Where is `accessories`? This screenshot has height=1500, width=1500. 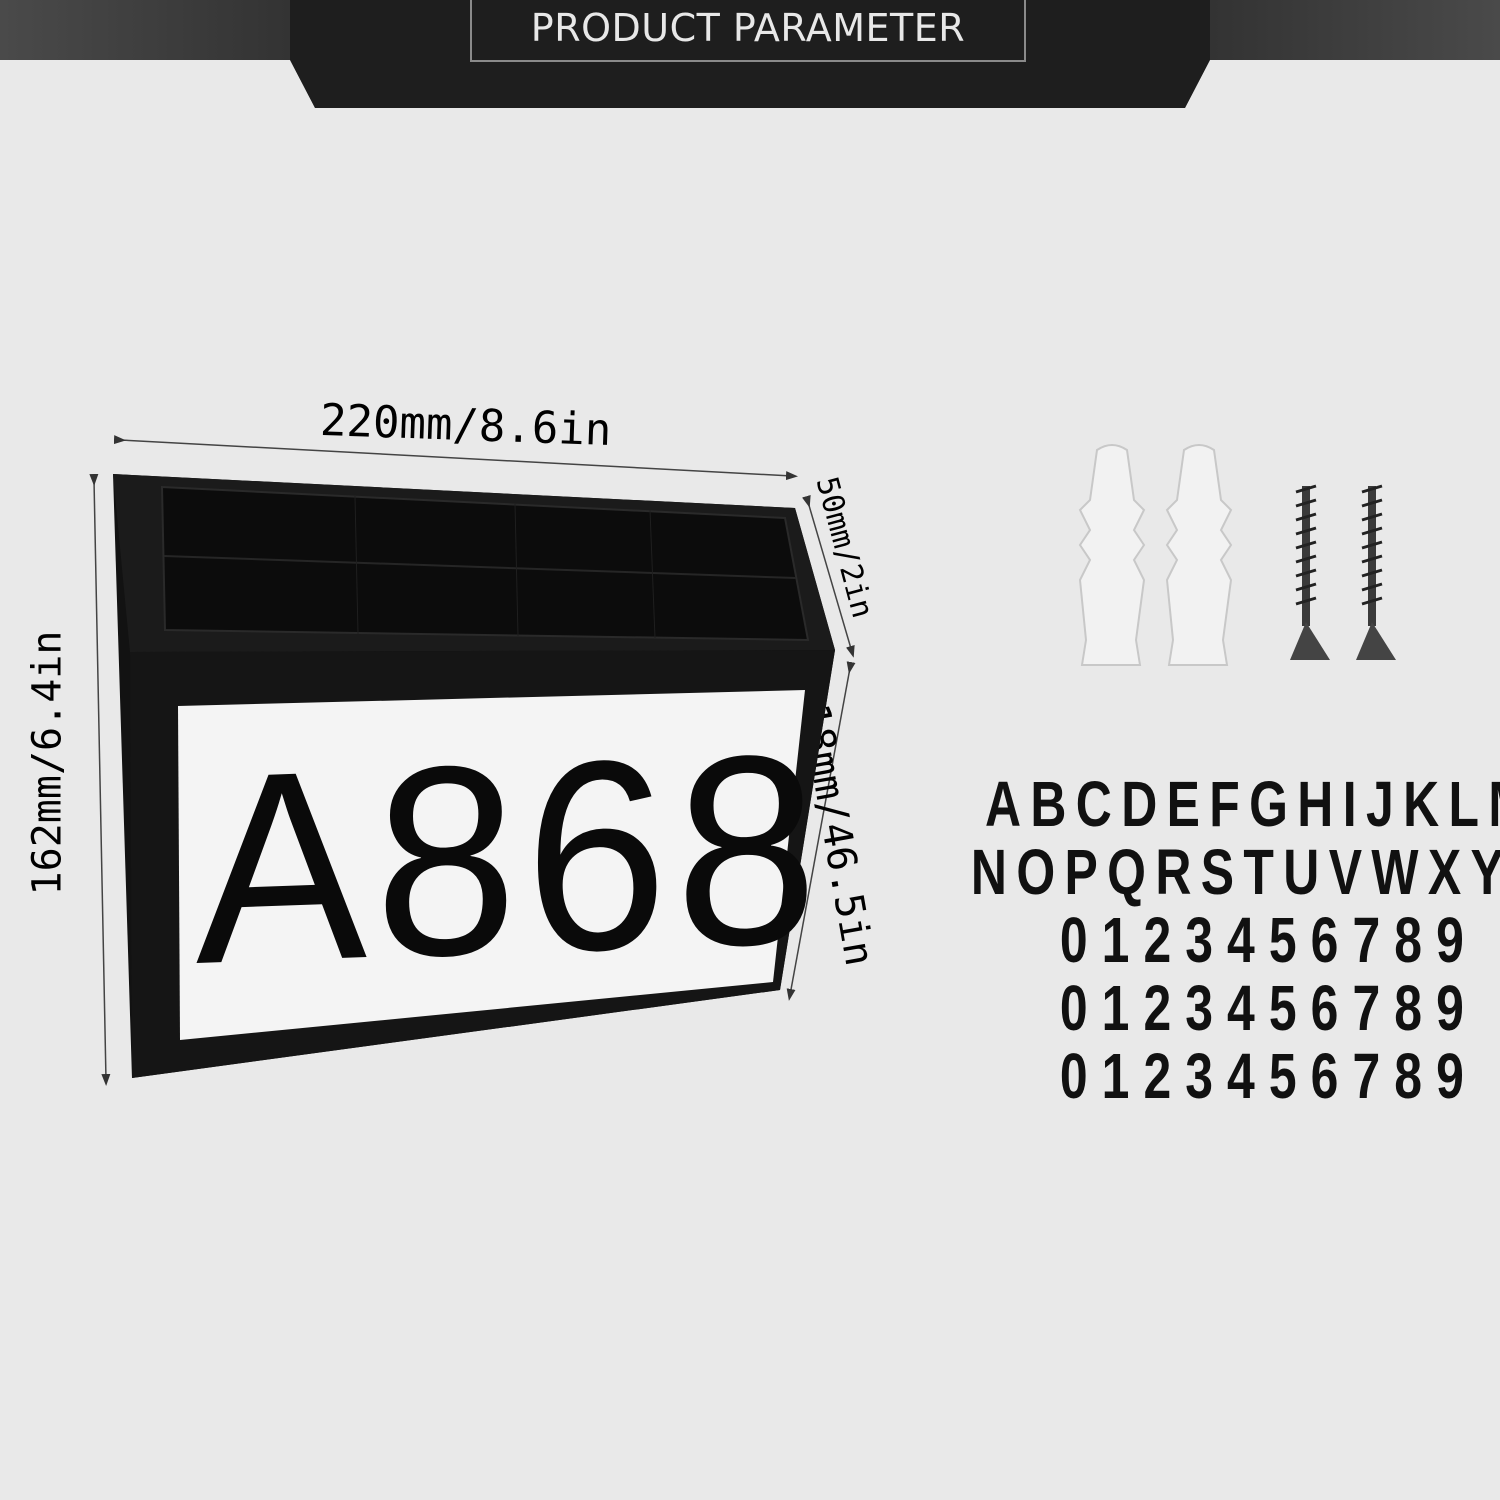 accessories is located at coordinates (1237, 555).